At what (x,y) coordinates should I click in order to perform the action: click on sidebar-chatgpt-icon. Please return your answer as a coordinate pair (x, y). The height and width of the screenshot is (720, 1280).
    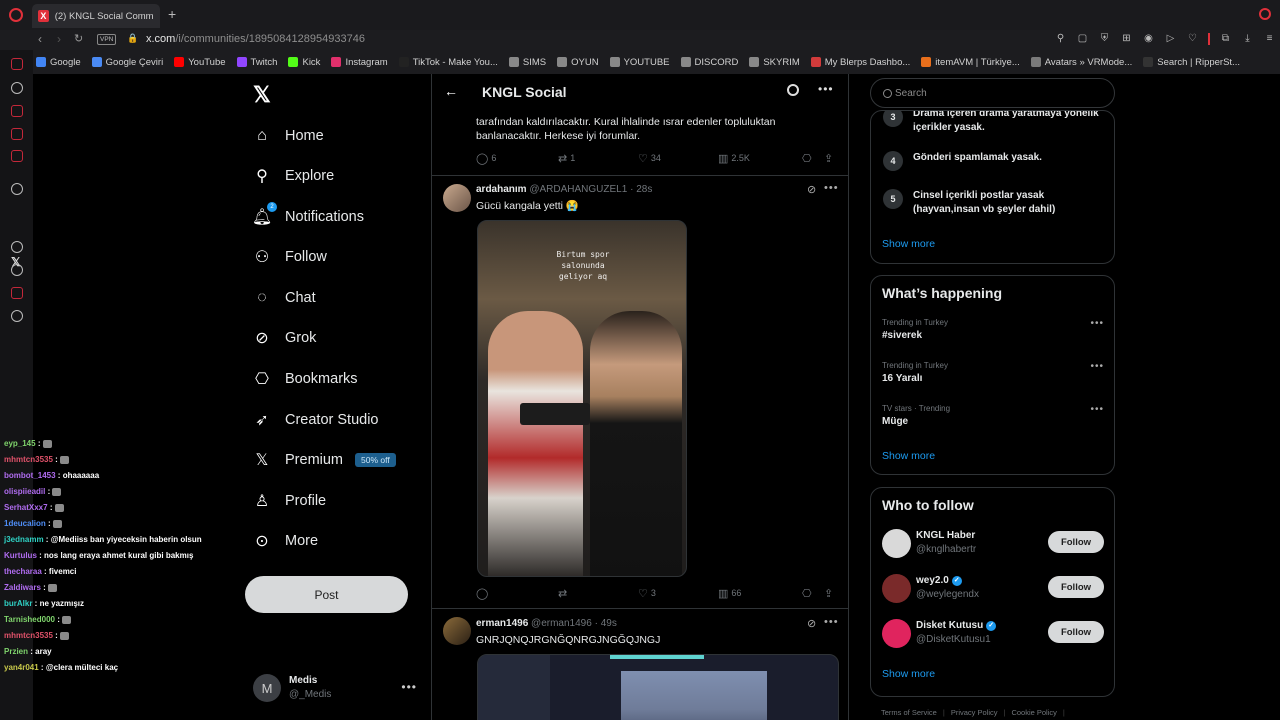
    Looking at the image, I should click on (17, 189).